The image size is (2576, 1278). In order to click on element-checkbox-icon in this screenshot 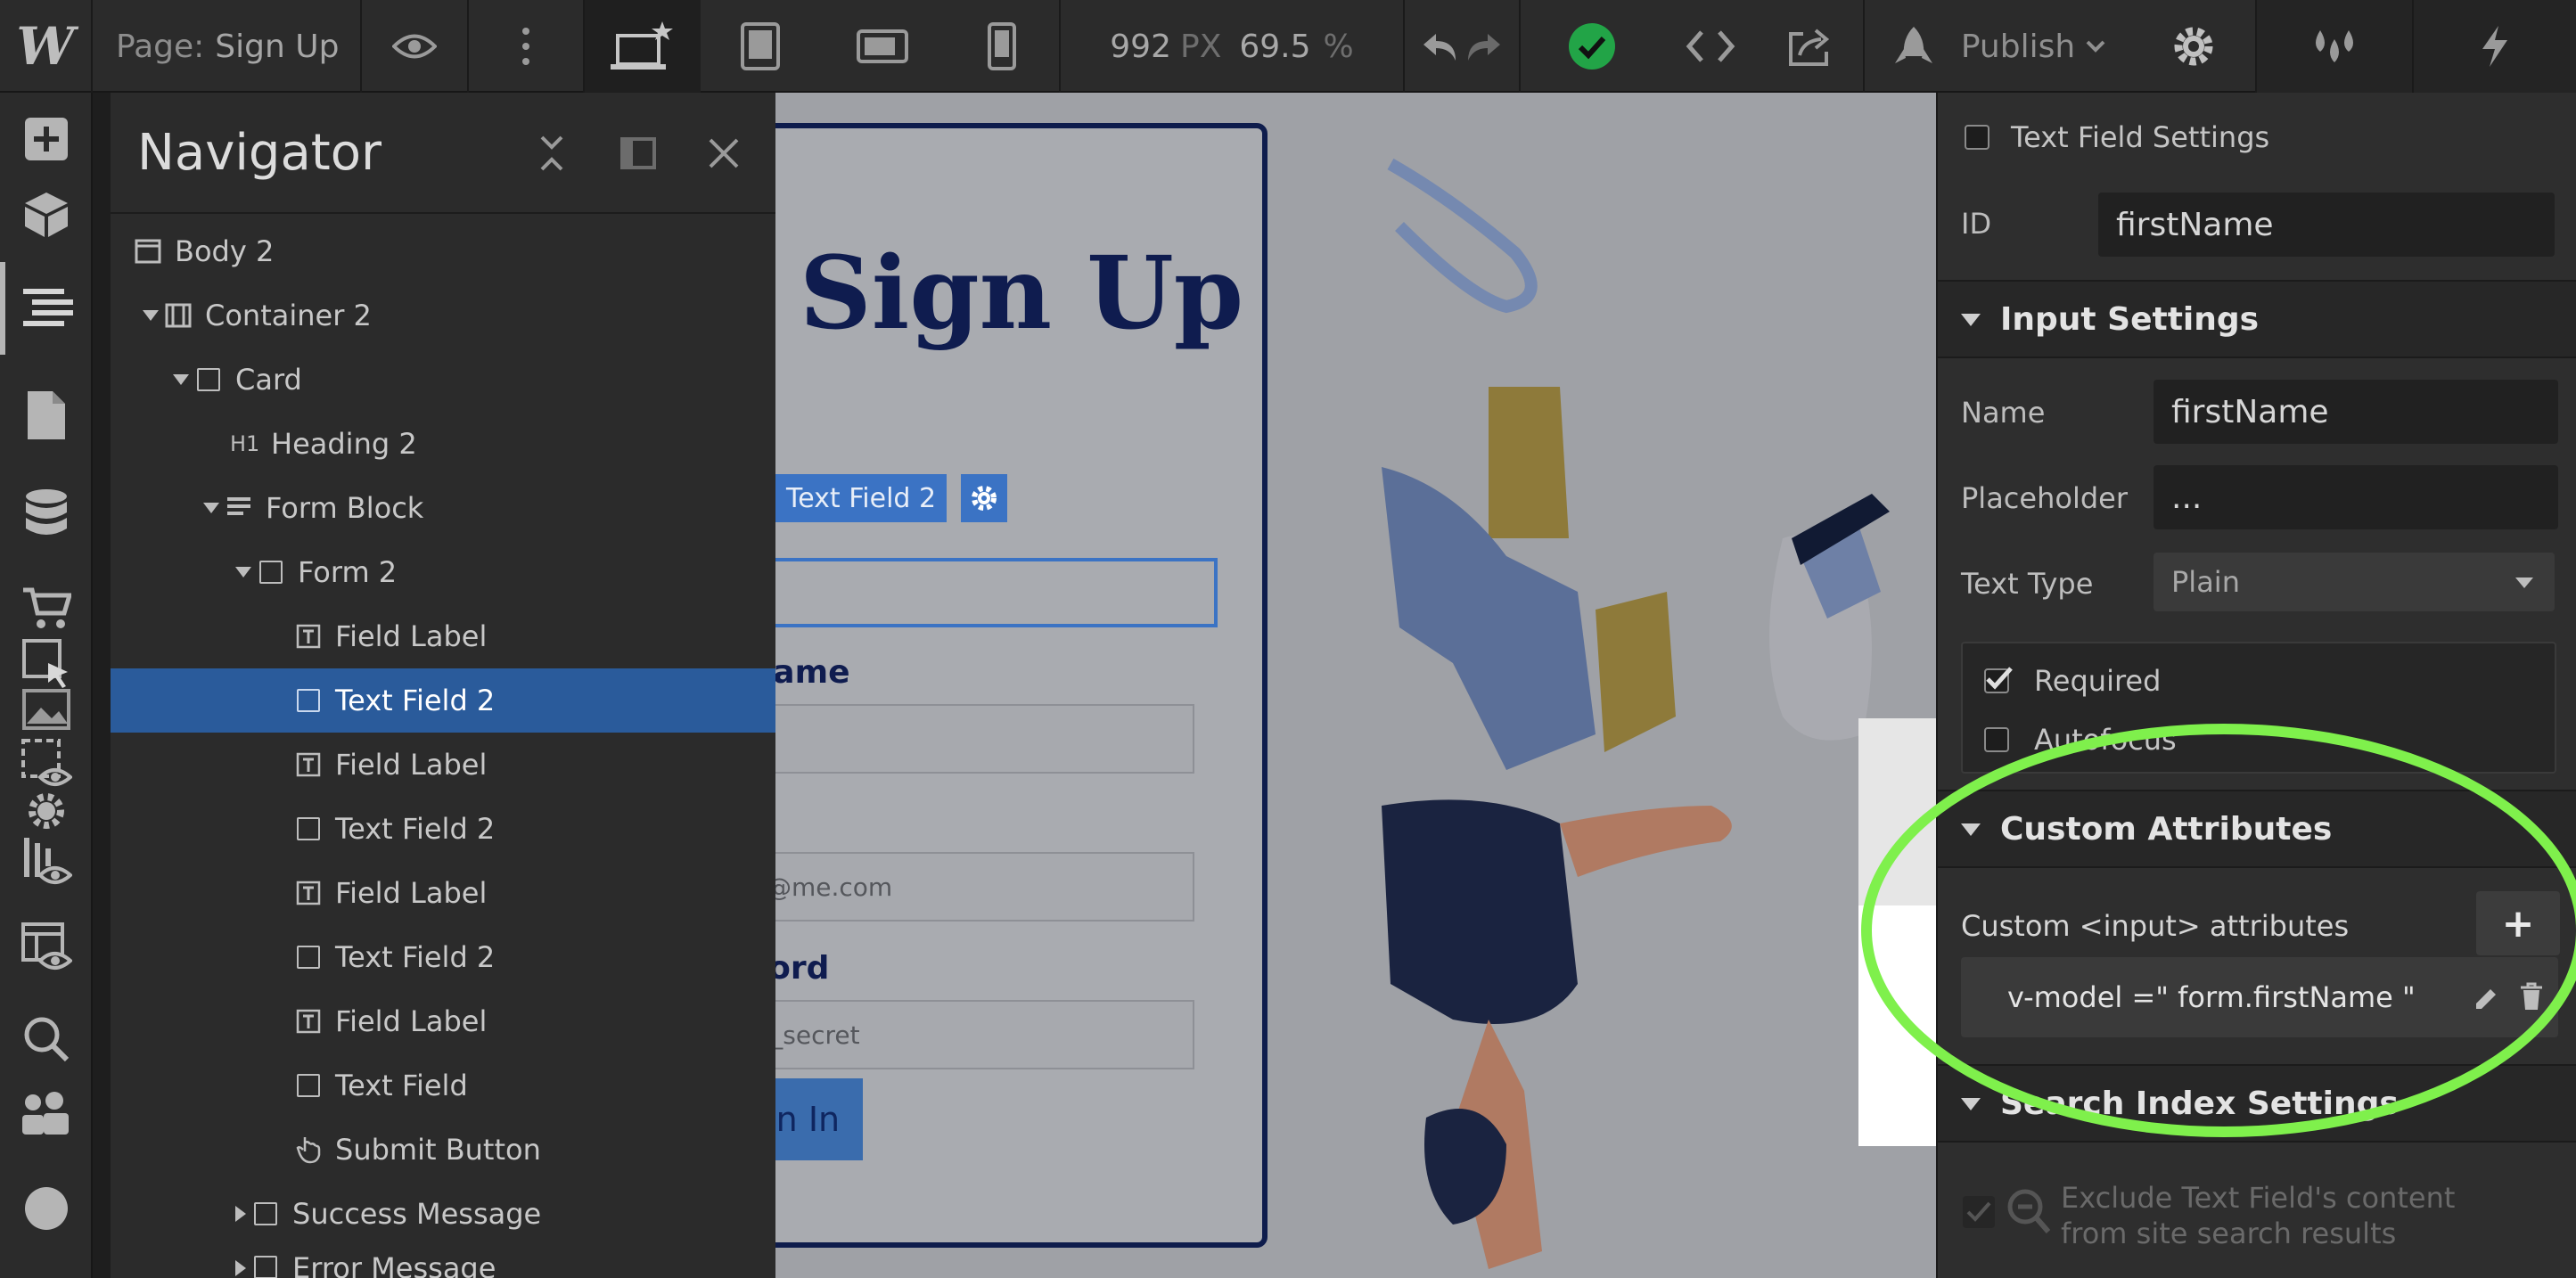, I will do `click(1977, 137)`.